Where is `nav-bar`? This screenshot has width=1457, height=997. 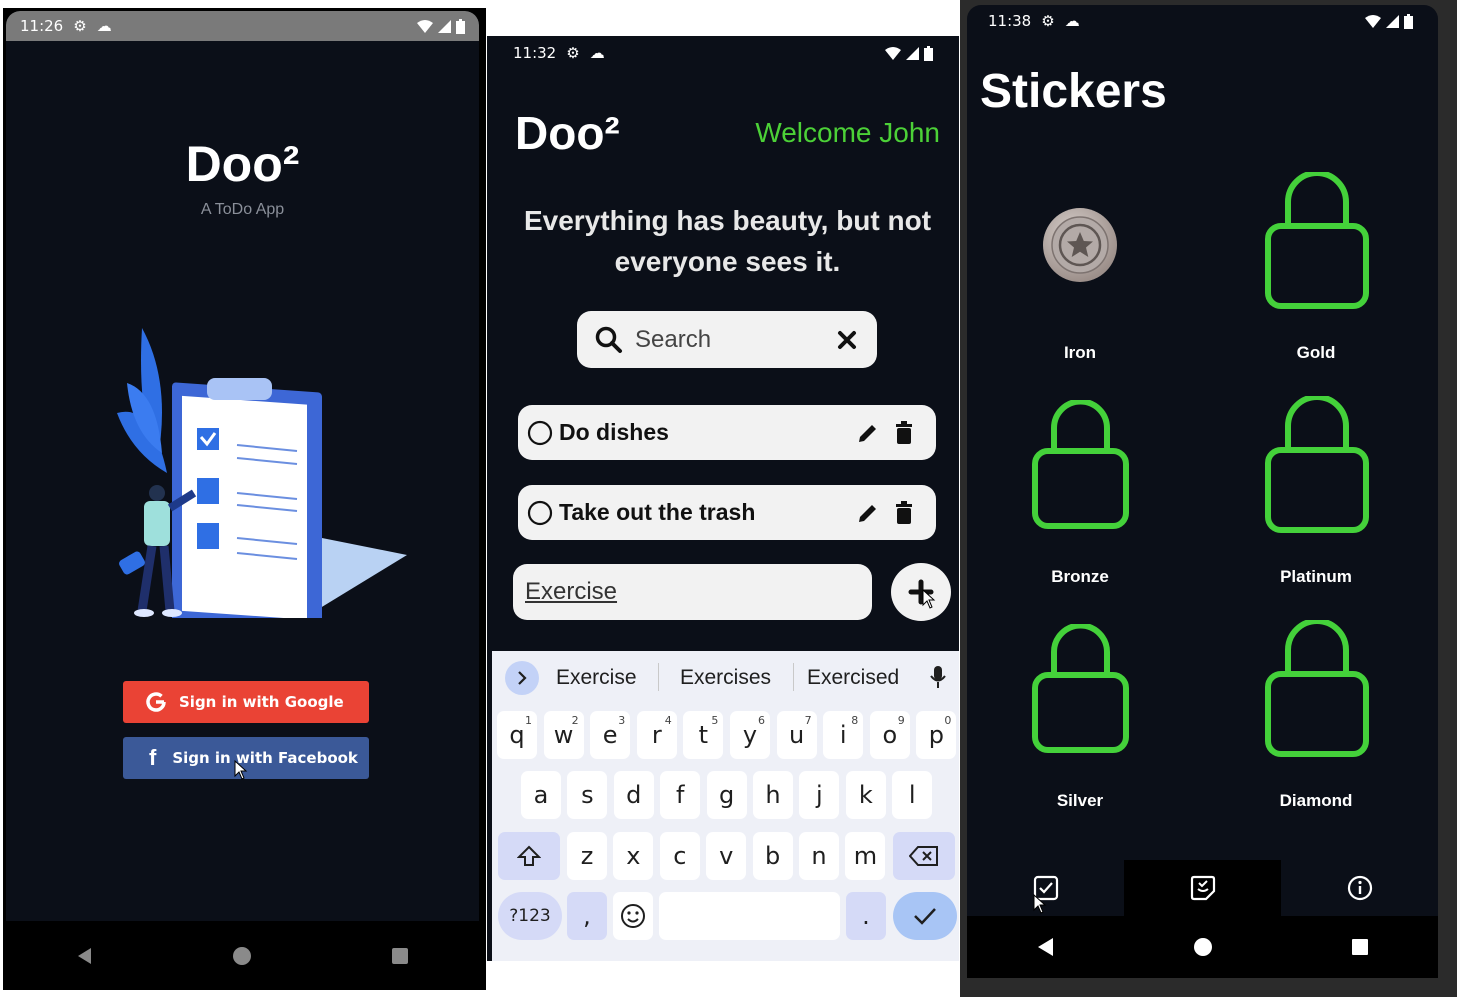 nav-bar is located at coordinates (242, 955).